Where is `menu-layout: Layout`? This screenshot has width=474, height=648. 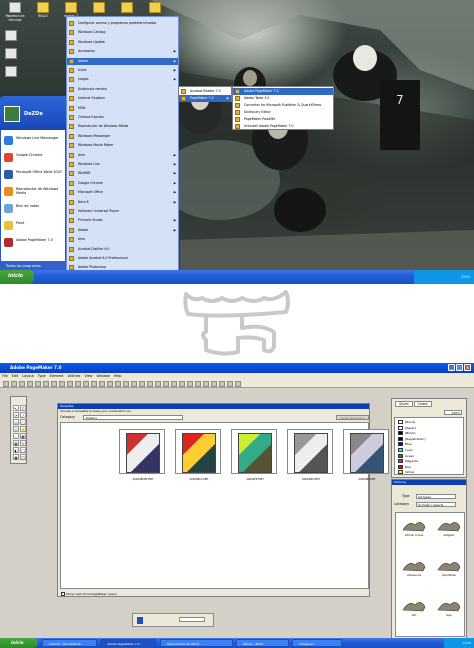 menu-layout: Layout is located at coordinates (28, 376).